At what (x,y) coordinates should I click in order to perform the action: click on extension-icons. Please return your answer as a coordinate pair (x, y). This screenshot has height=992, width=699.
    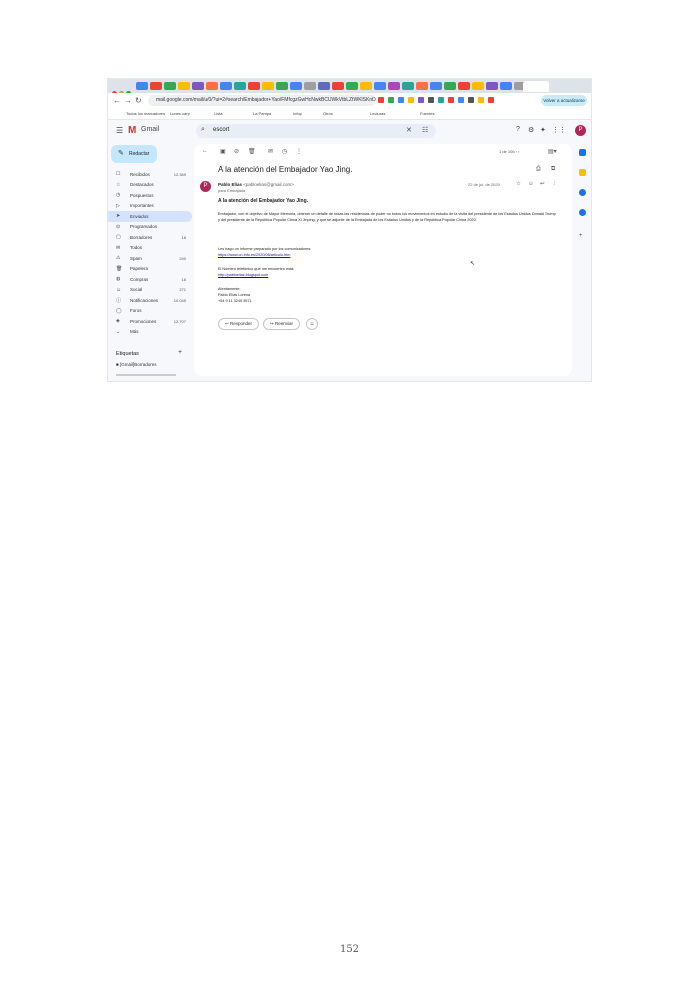
    Looking at the image, I should click on (436, 100).